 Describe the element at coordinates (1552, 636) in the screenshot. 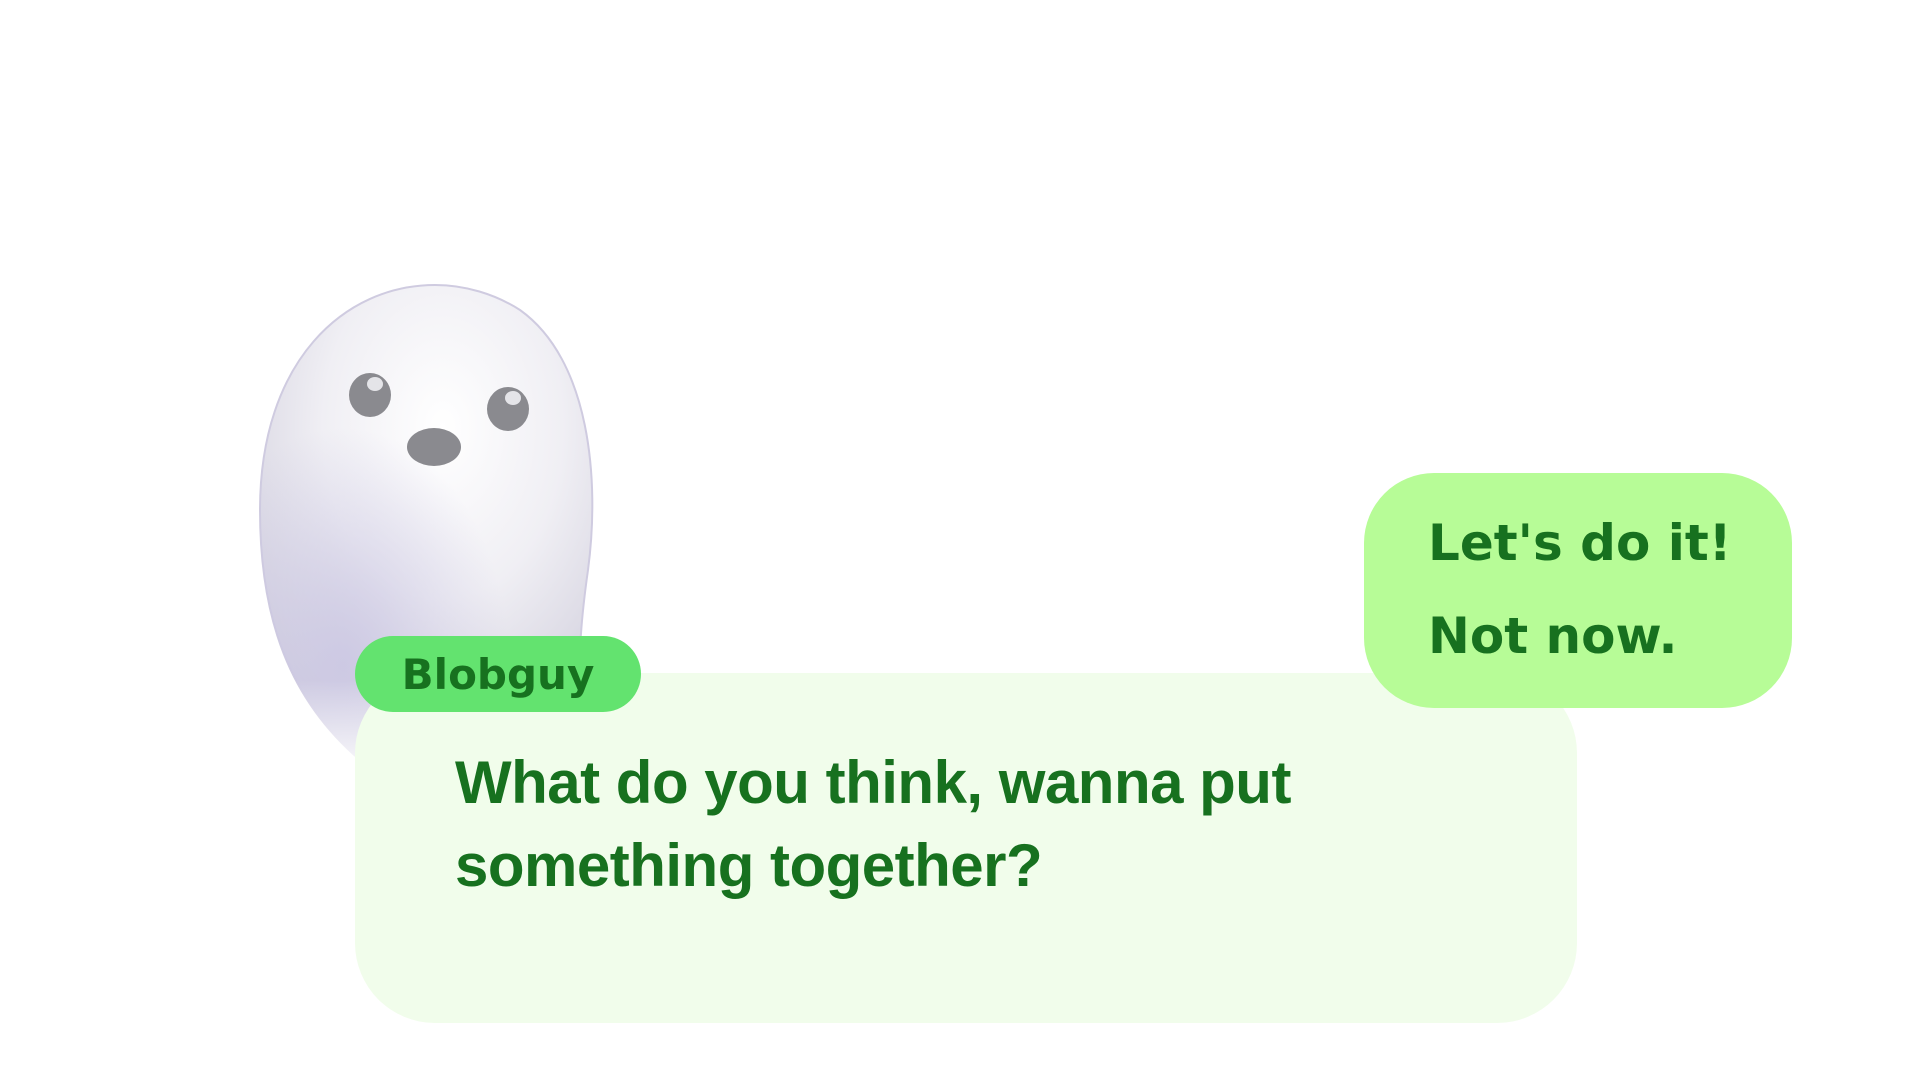

I see `choice-not-now: Not now.` at that location.